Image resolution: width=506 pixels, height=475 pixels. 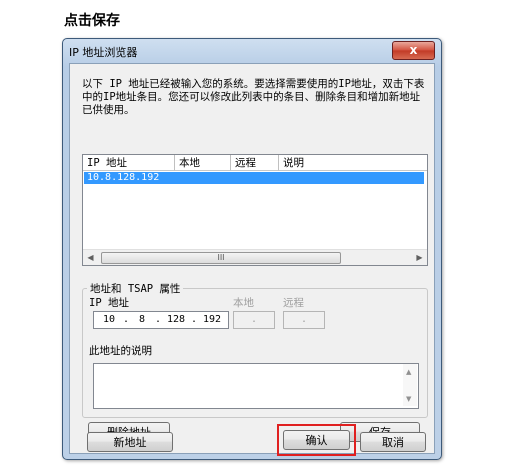 What do you see at coordinates (252, 51) in the screenshot?
I see `title-bar: IP 地址浏览器 x` at bounding box center [252, 51].